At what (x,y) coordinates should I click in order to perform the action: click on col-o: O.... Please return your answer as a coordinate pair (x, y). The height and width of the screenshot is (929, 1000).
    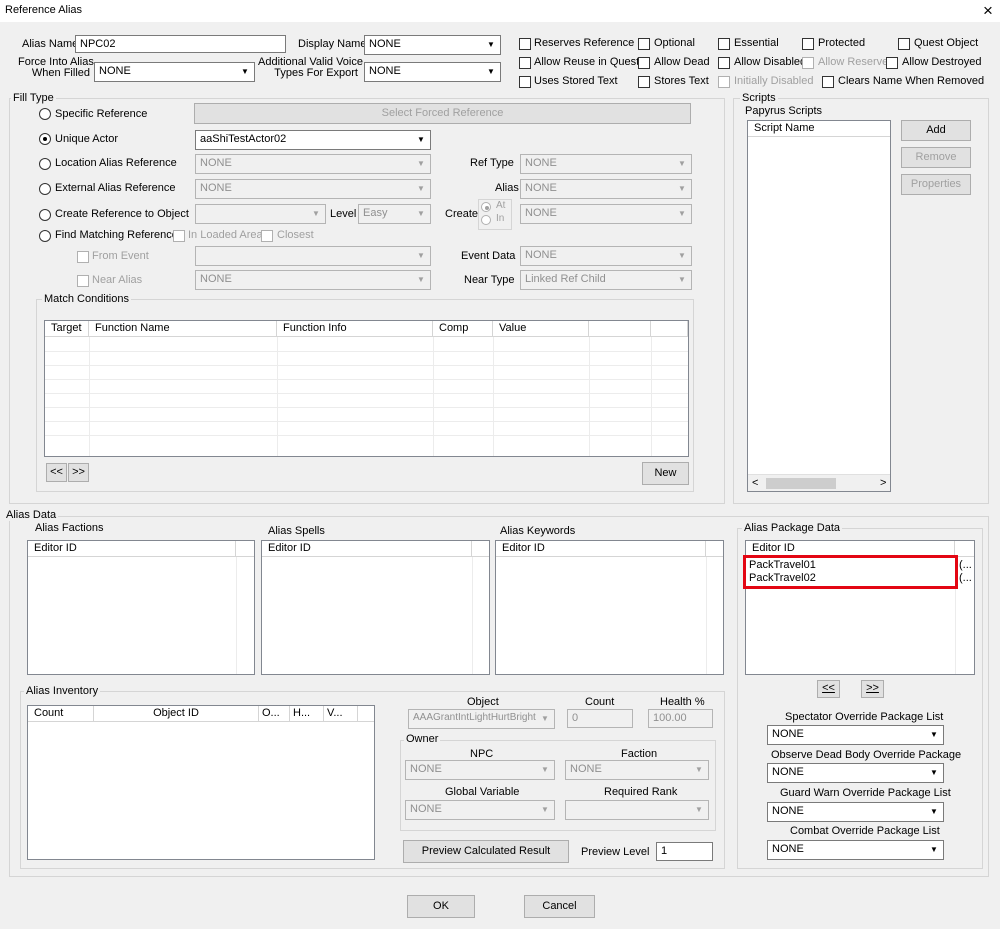
    Looking at the image, I should click on (274, 714).